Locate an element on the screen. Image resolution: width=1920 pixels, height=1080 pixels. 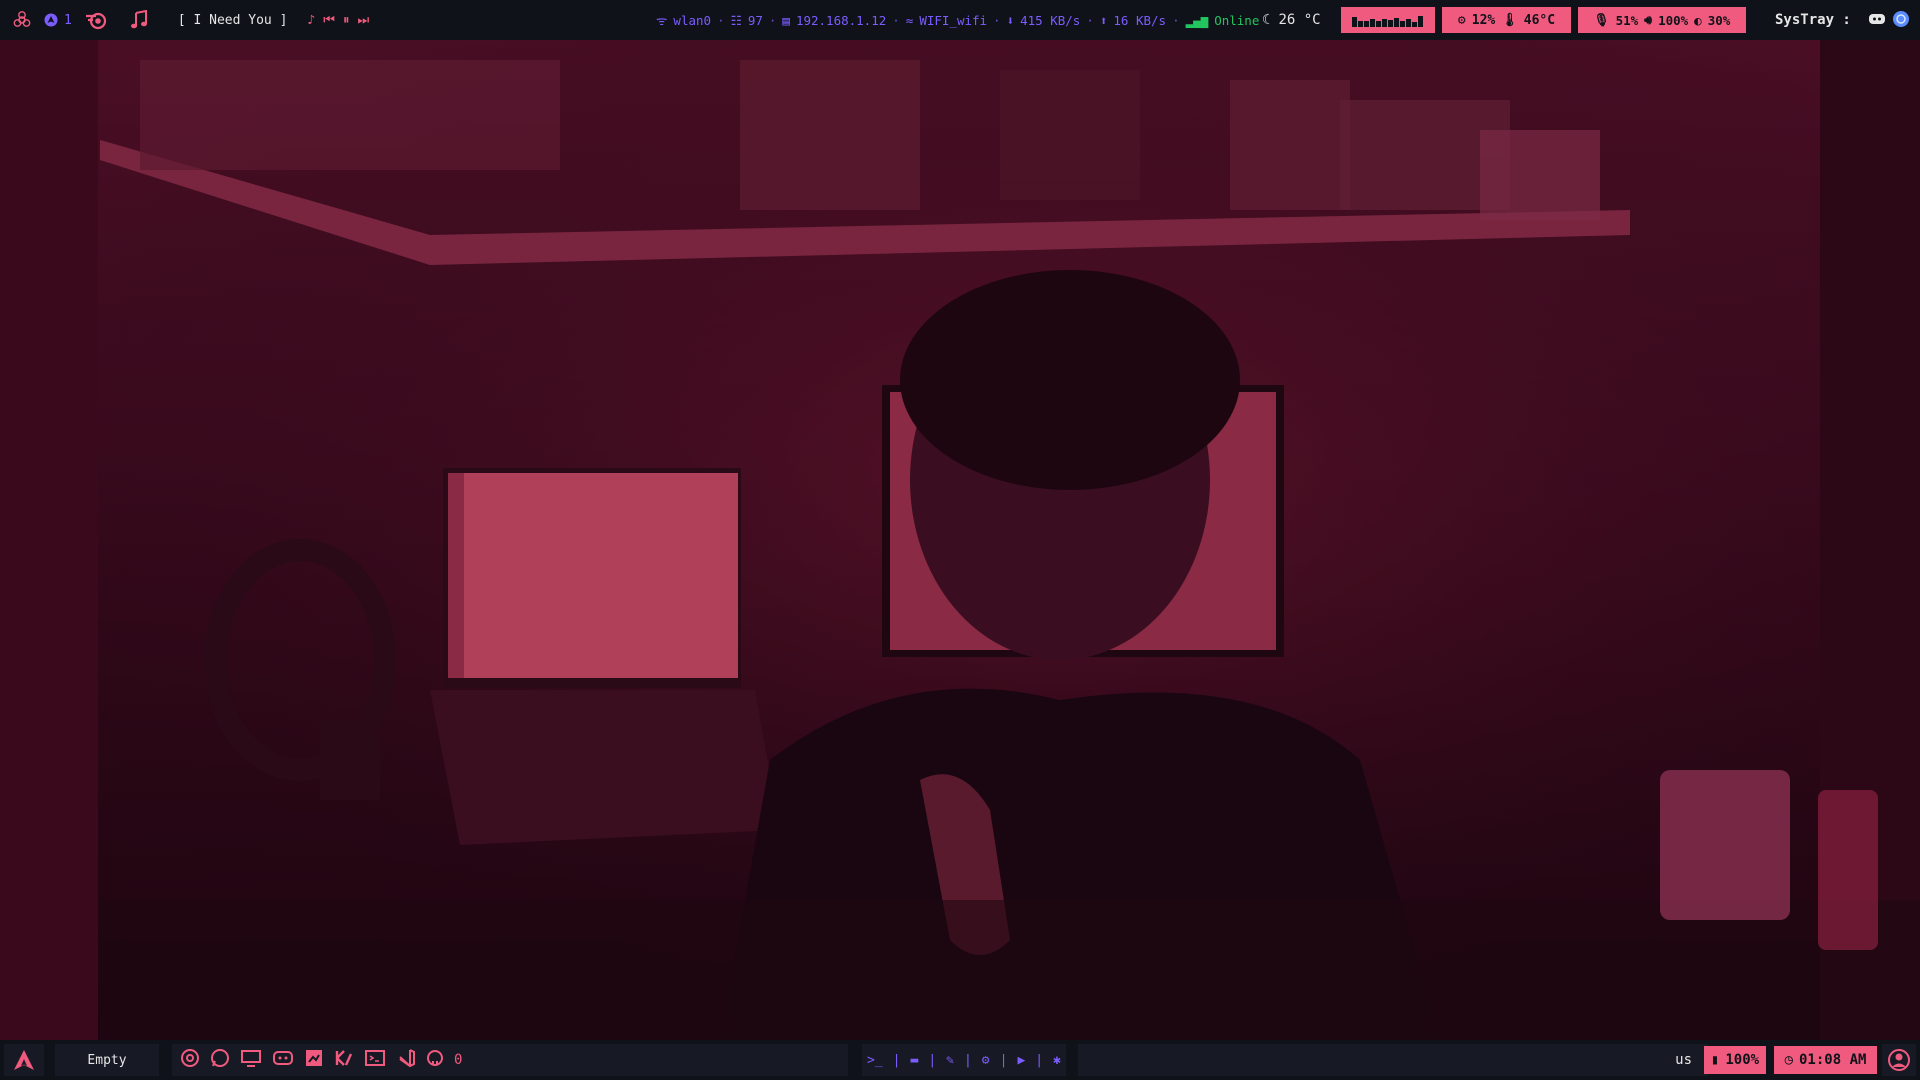
previous-track-icon: ⏮ is located at coordinates (329, 20).